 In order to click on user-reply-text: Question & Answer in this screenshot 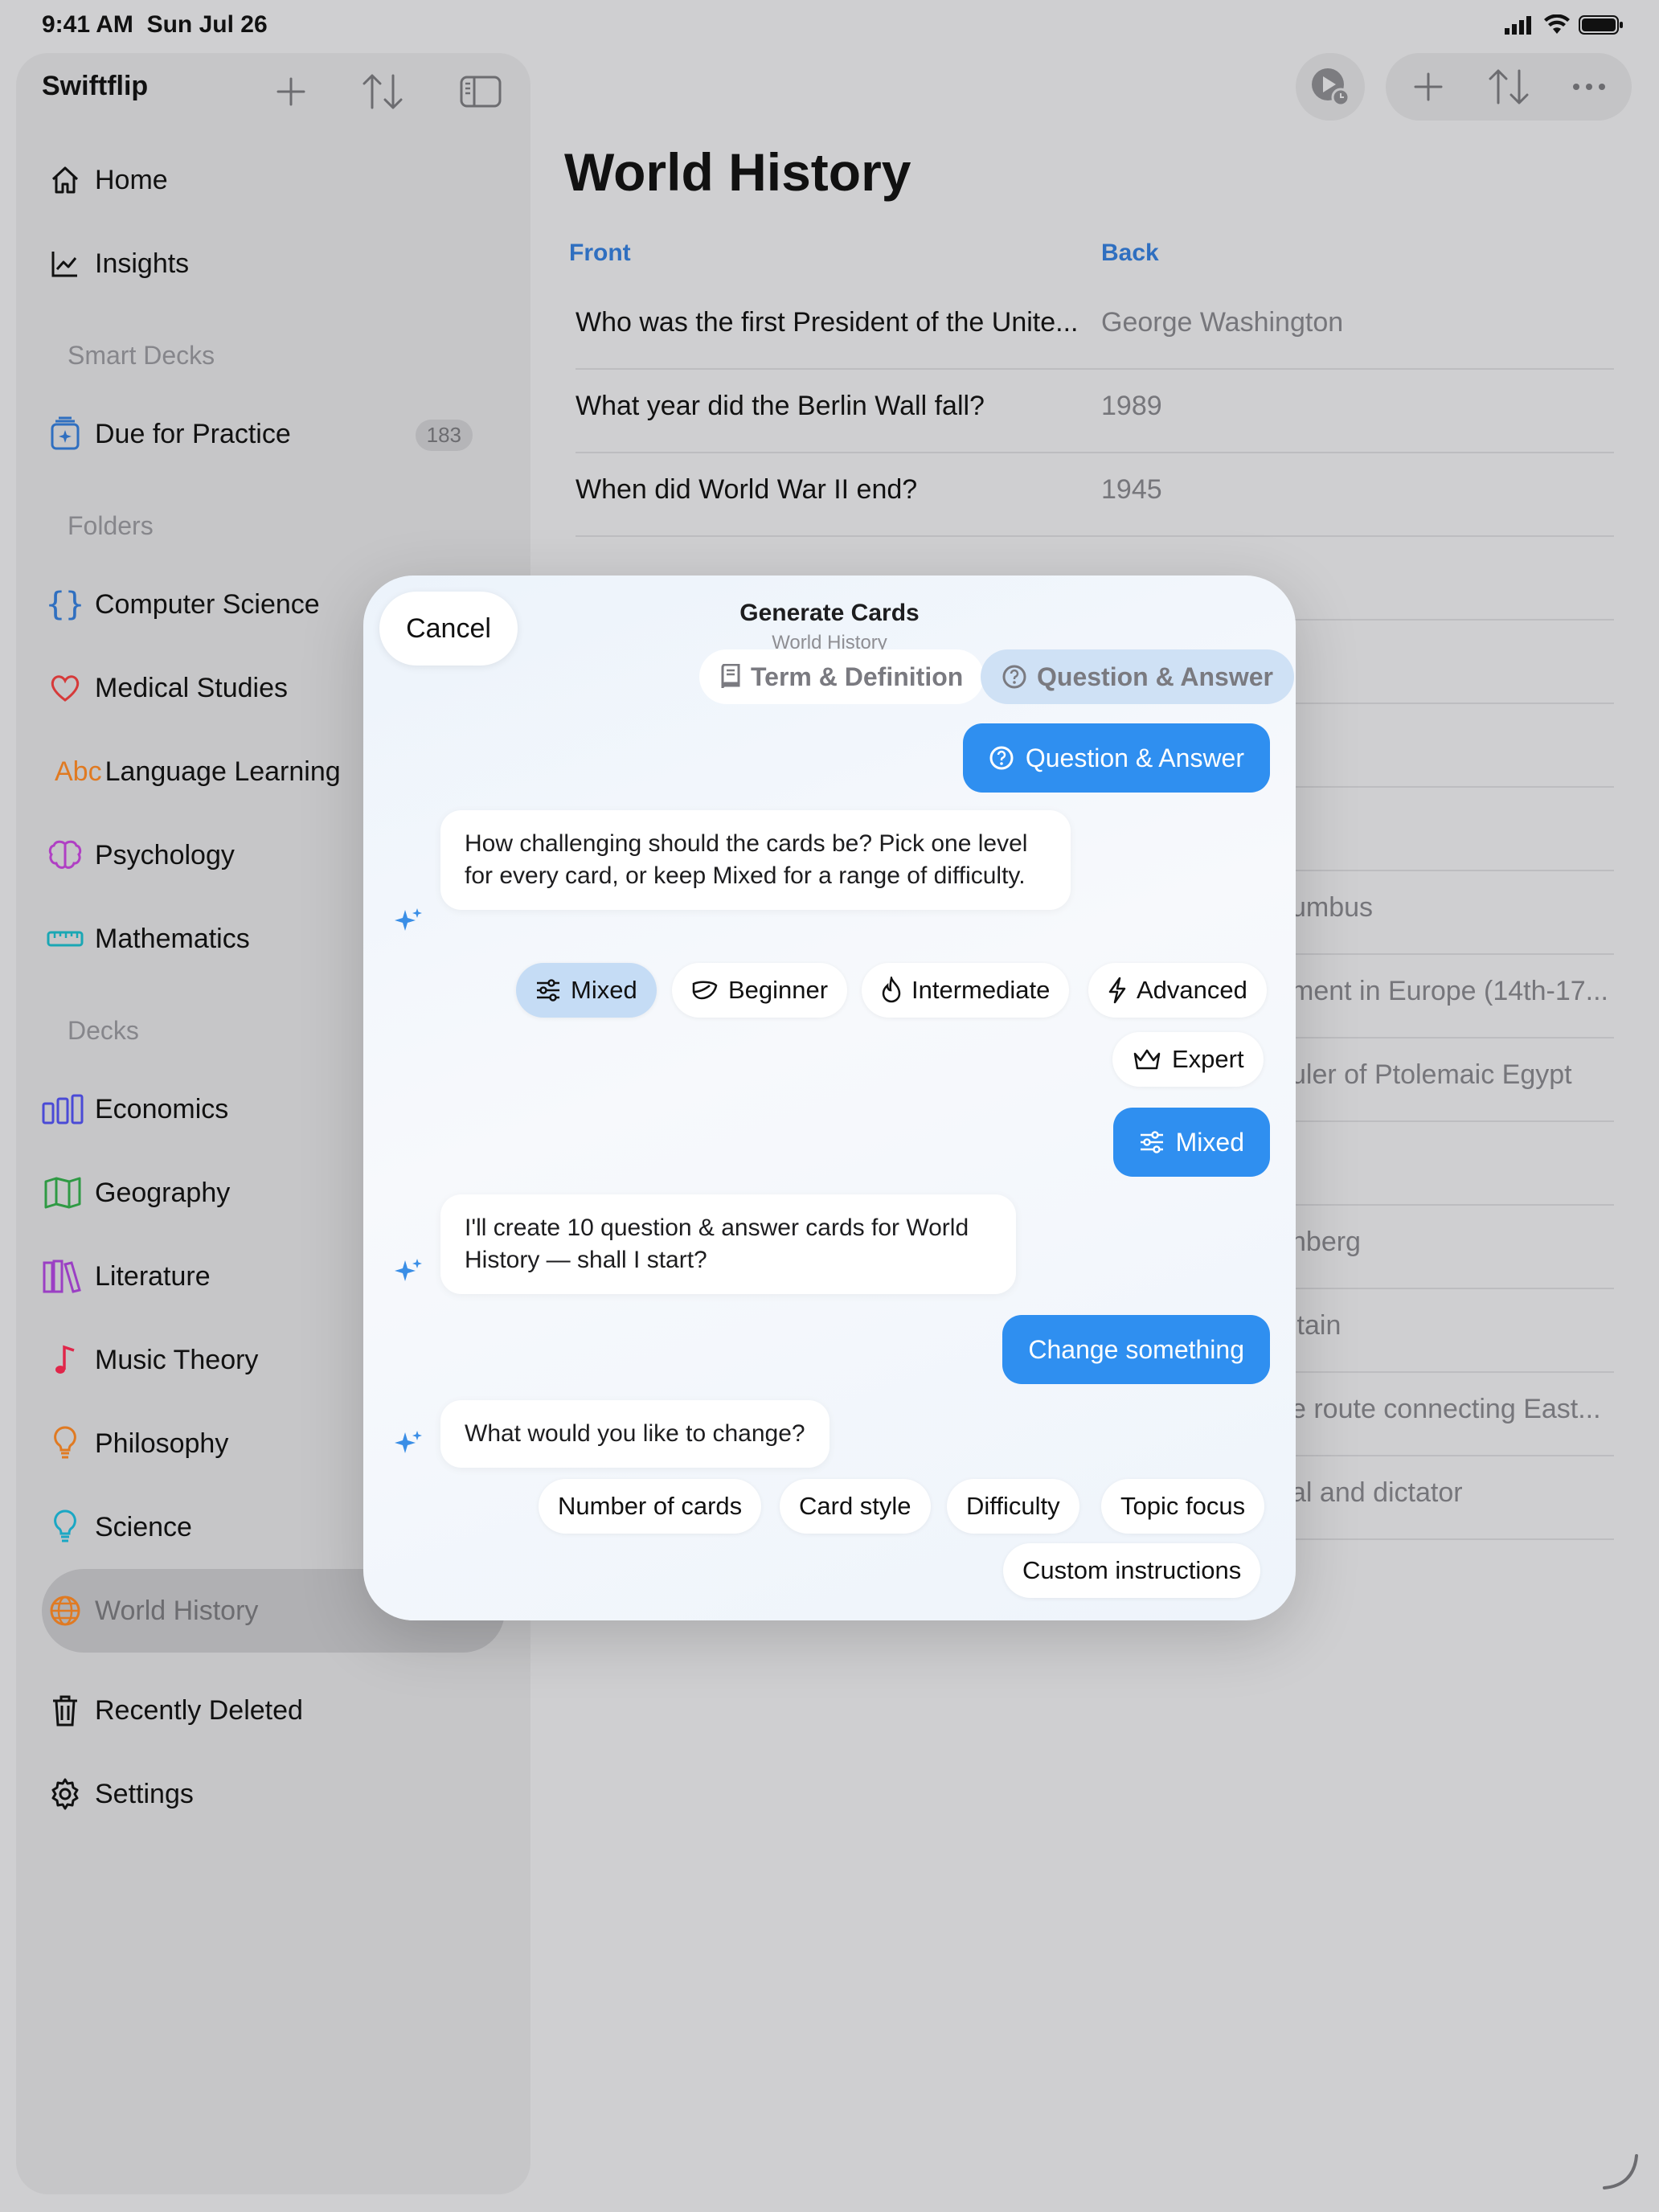, I will do `click(1134, 757)`.